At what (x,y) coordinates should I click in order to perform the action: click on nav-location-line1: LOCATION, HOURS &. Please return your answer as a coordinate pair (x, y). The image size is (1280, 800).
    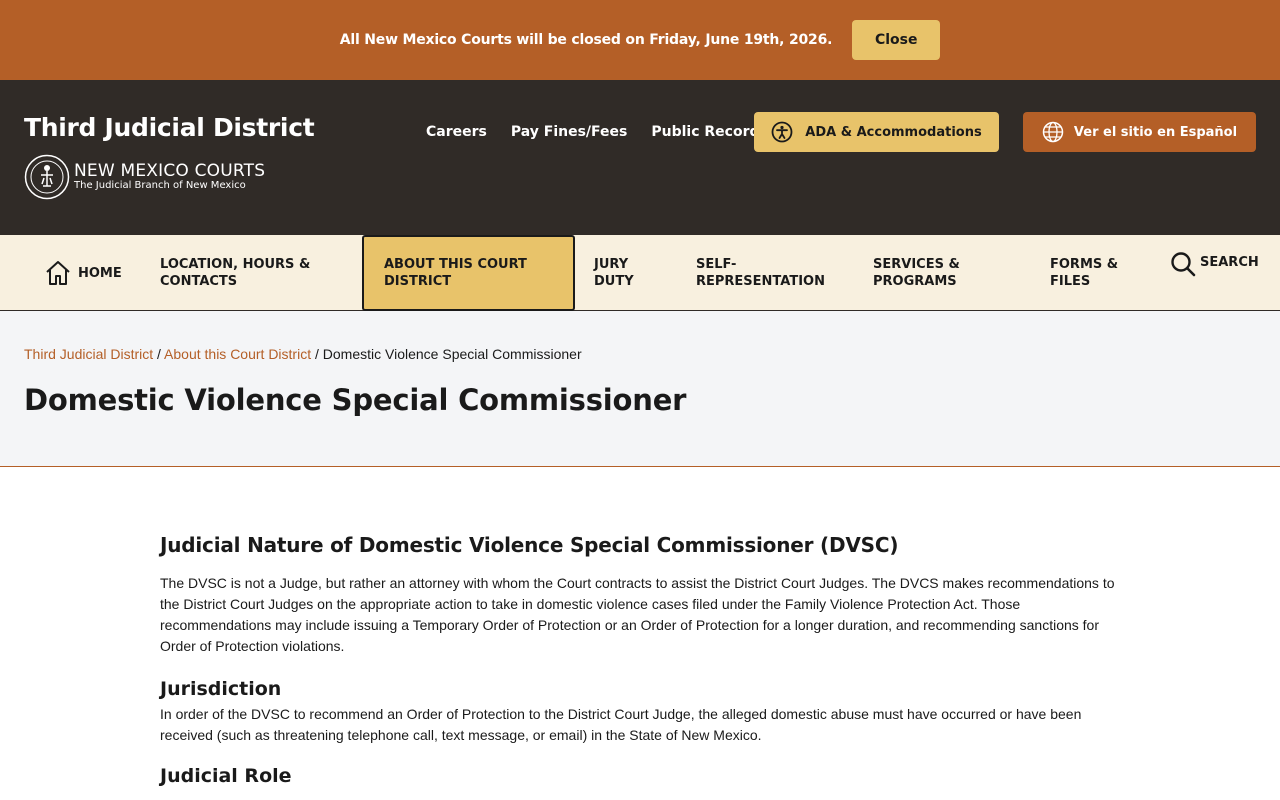
    Looking at the image, I should click on (235, 264).